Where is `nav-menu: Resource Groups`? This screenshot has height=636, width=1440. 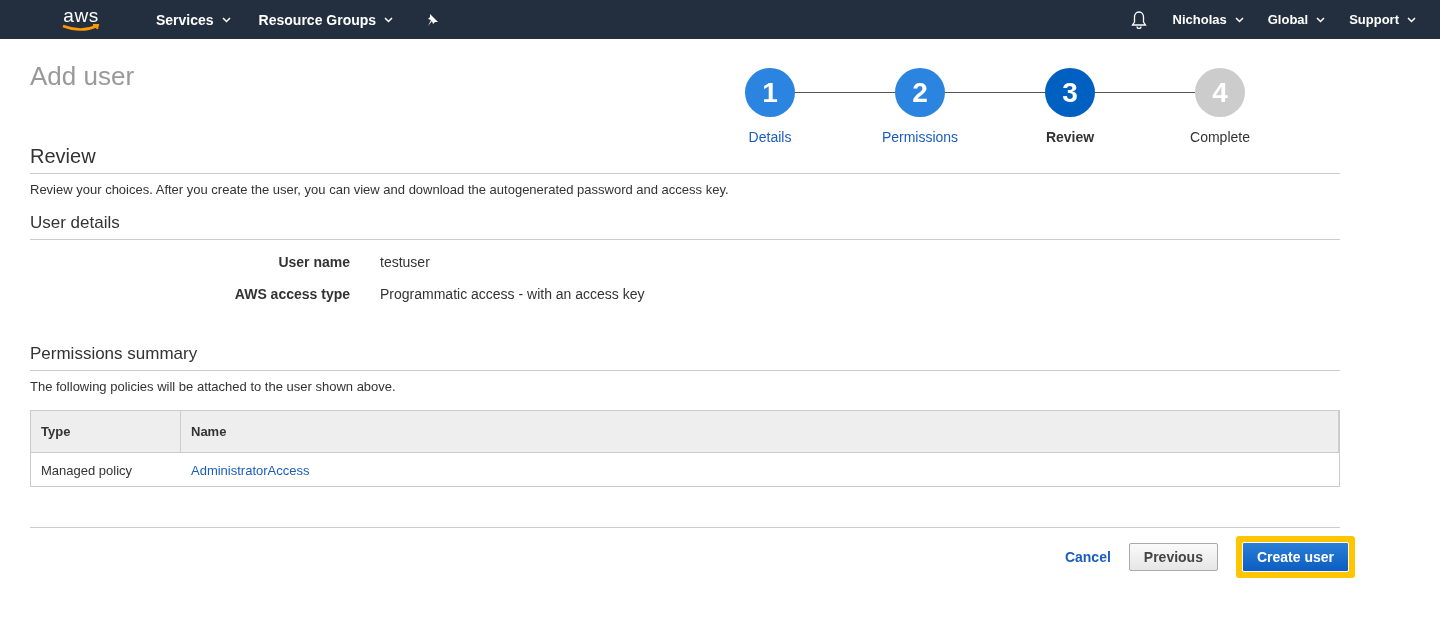
nav-menu: Resource Groups is located at coordinates (326, 19).